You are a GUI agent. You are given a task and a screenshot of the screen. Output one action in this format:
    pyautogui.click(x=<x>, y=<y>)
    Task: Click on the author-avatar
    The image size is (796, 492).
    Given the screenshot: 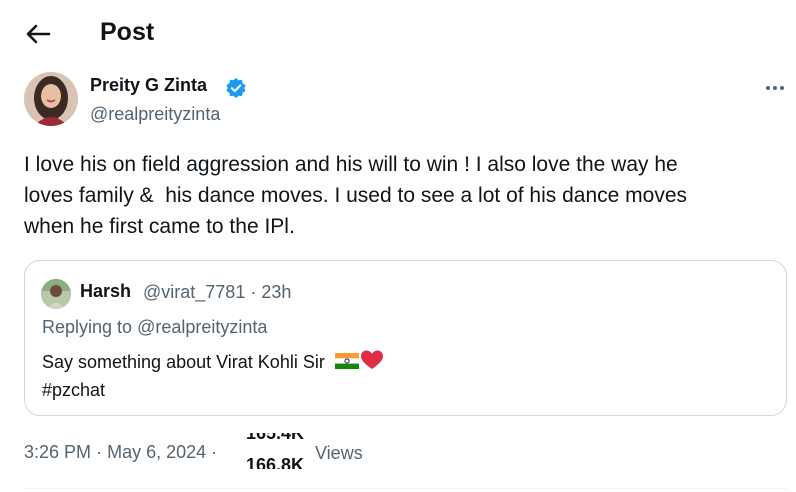 What is the action you would take?
    pyautogui.click(x=51, y=99)
    